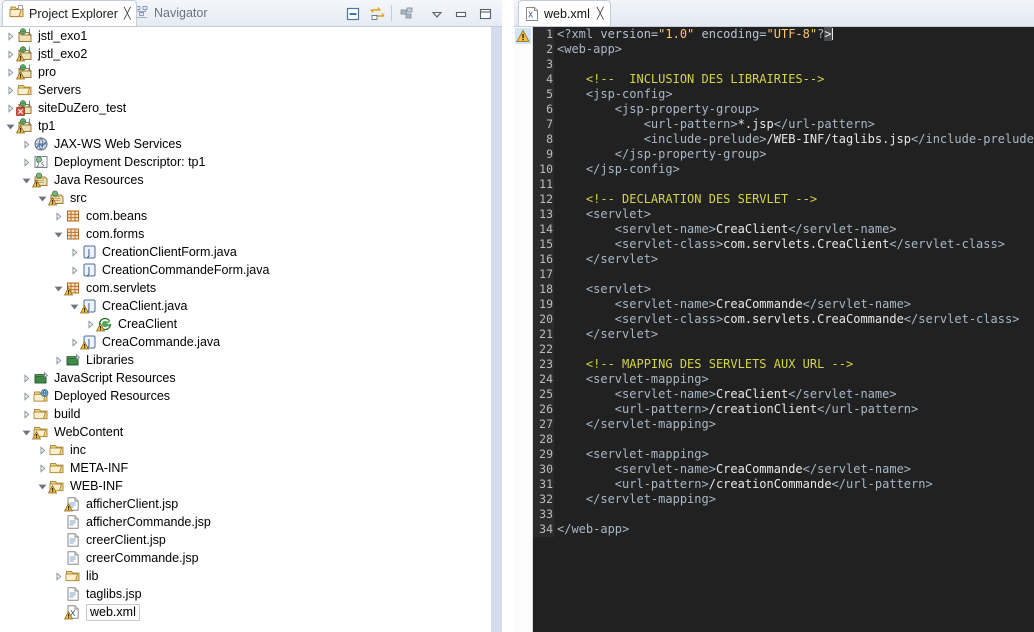  I want to click on code-line: 3, so click(783, 64).